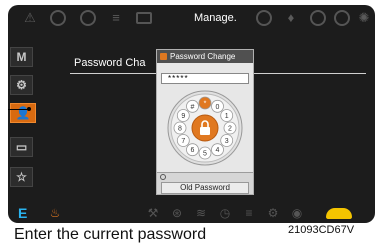 Image resolution: width=381 pixels, height=249 pixels. I want to click on auto-idle-icon: ◉, so click(297, 213).